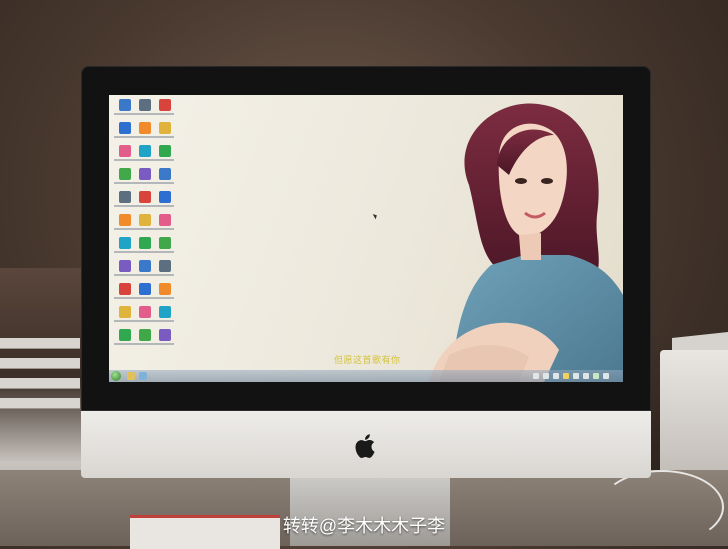  What do you see at coordinates (149, 233) in the screenshot?
I see `desktop-icon-grid` at bounding box center [149, 233].